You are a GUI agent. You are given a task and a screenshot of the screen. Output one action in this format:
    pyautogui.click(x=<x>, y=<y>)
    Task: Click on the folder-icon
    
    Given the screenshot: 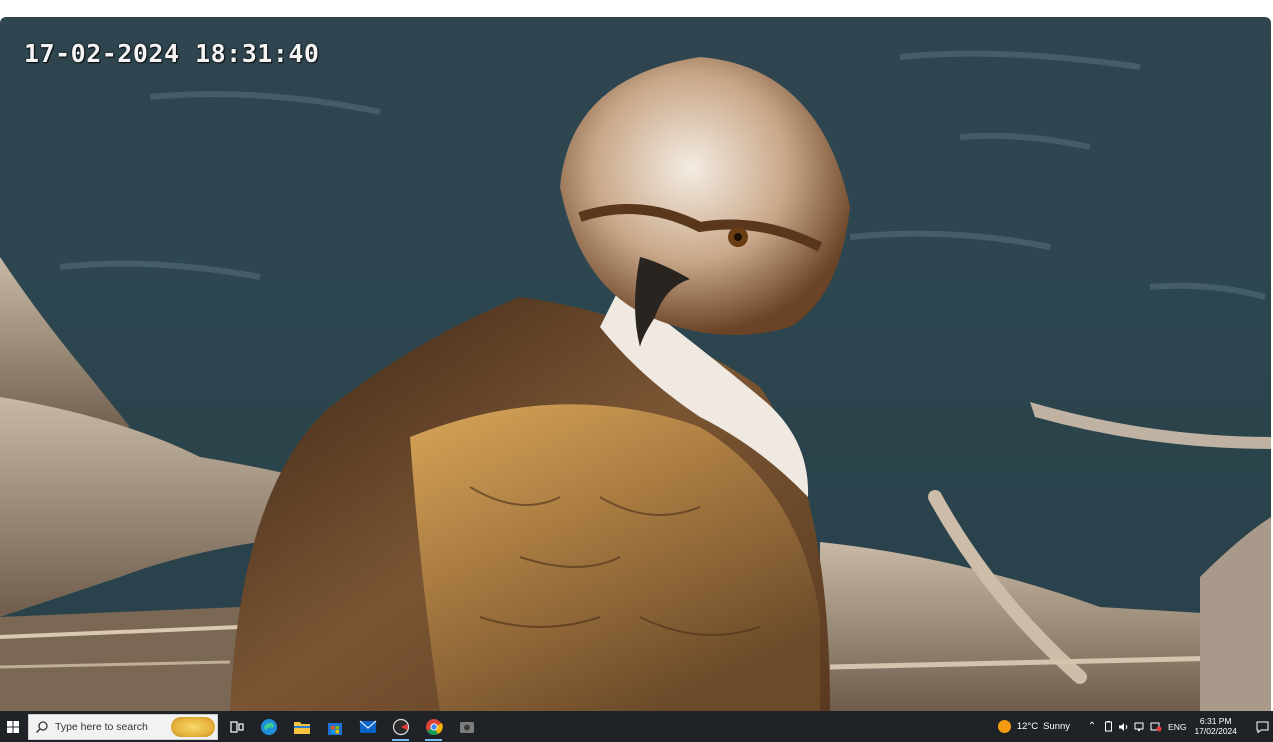 What is the action you would take?
    pyautogui.click(x=301, y=727)
    